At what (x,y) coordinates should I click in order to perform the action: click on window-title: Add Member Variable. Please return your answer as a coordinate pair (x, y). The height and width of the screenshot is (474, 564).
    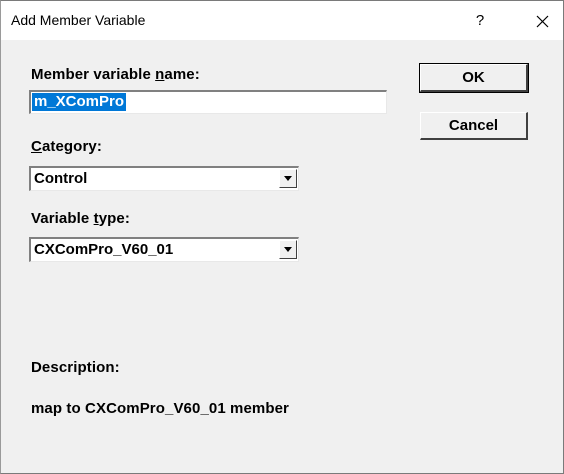
    Looking at the image, I should click on (78, 20).